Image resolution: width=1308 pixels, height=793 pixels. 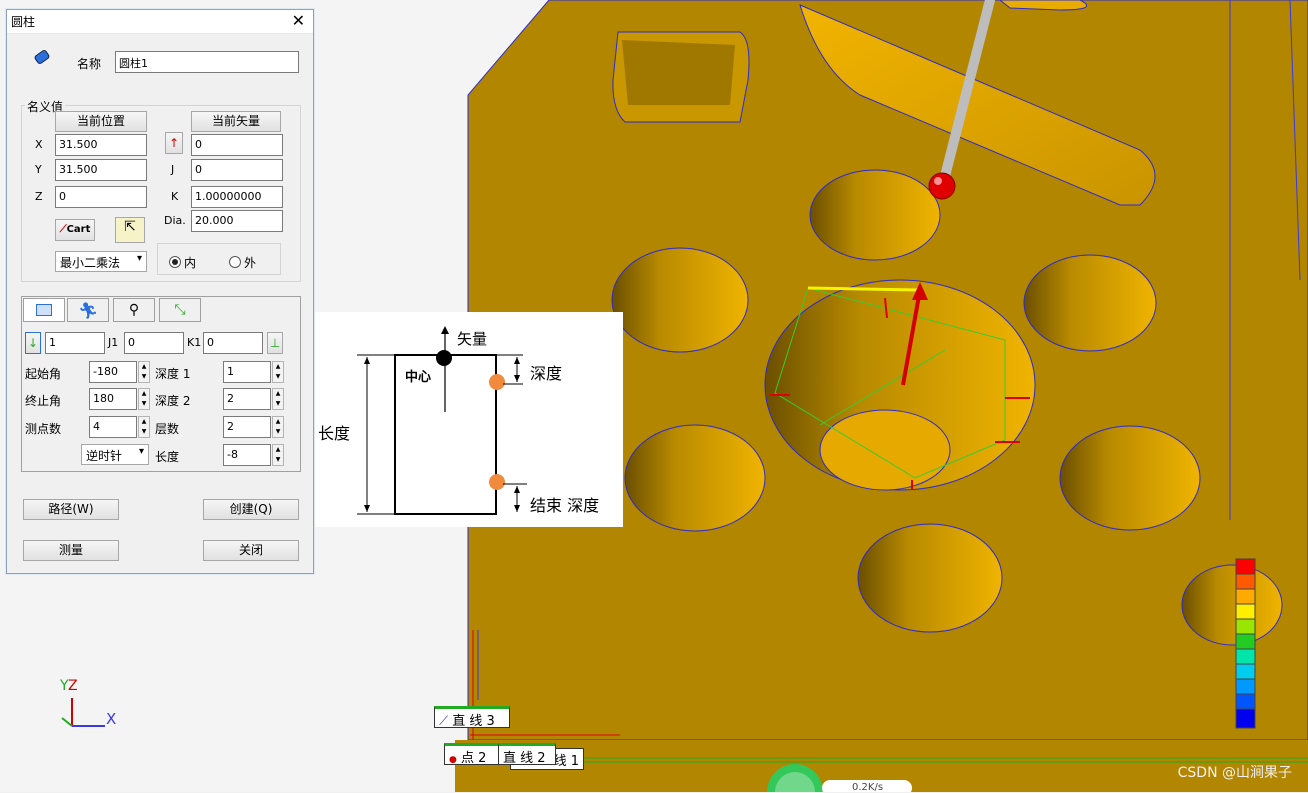 I want to click on cart-button: ⟋Cart, so click(x=75, y=230).